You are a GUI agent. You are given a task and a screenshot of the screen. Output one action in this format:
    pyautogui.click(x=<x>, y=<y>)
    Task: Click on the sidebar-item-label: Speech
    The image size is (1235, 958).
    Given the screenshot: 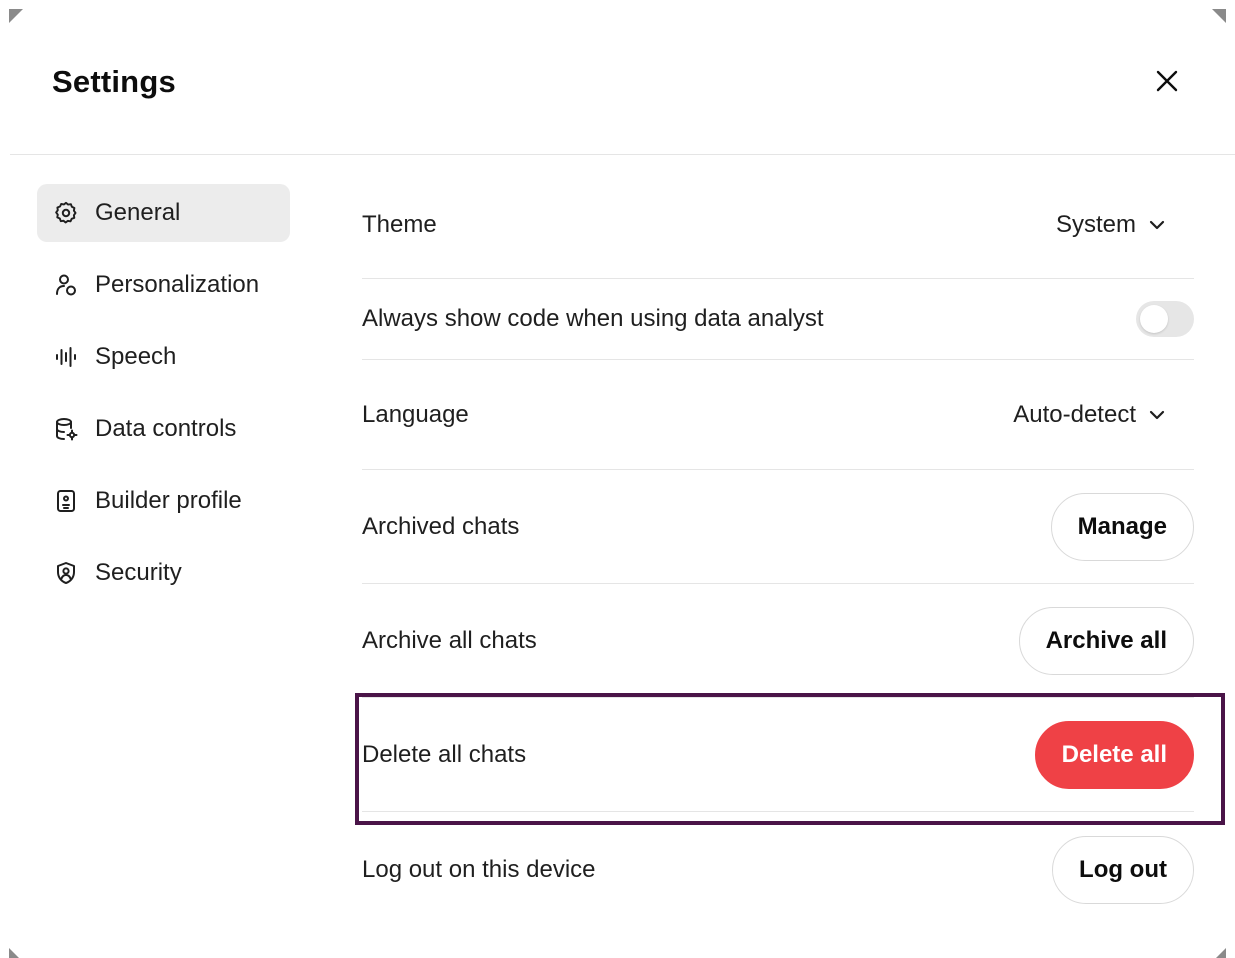 What is the action you would take?
    pyautogui.click(x=136, y=356)
    